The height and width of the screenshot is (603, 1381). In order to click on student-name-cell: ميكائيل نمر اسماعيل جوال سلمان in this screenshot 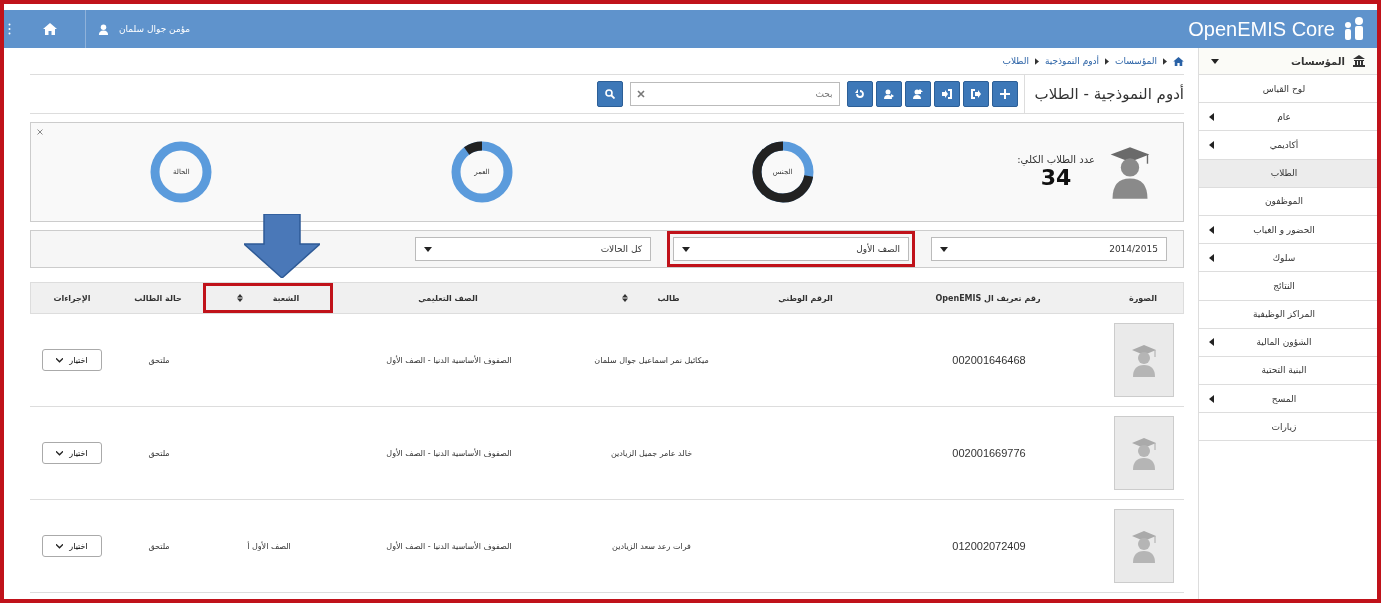, I will do `click(651, 360)`.